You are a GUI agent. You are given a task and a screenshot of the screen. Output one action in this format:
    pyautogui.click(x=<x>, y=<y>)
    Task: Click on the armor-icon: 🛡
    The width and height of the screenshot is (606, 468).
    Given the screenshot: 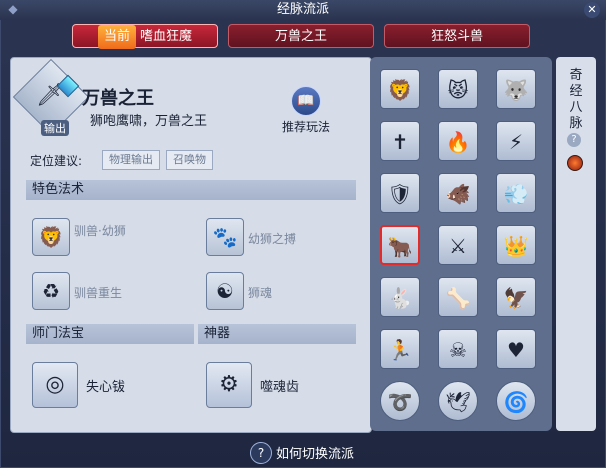 What is the action you would take?
    pyautogui.click(x=400, y=193)
    